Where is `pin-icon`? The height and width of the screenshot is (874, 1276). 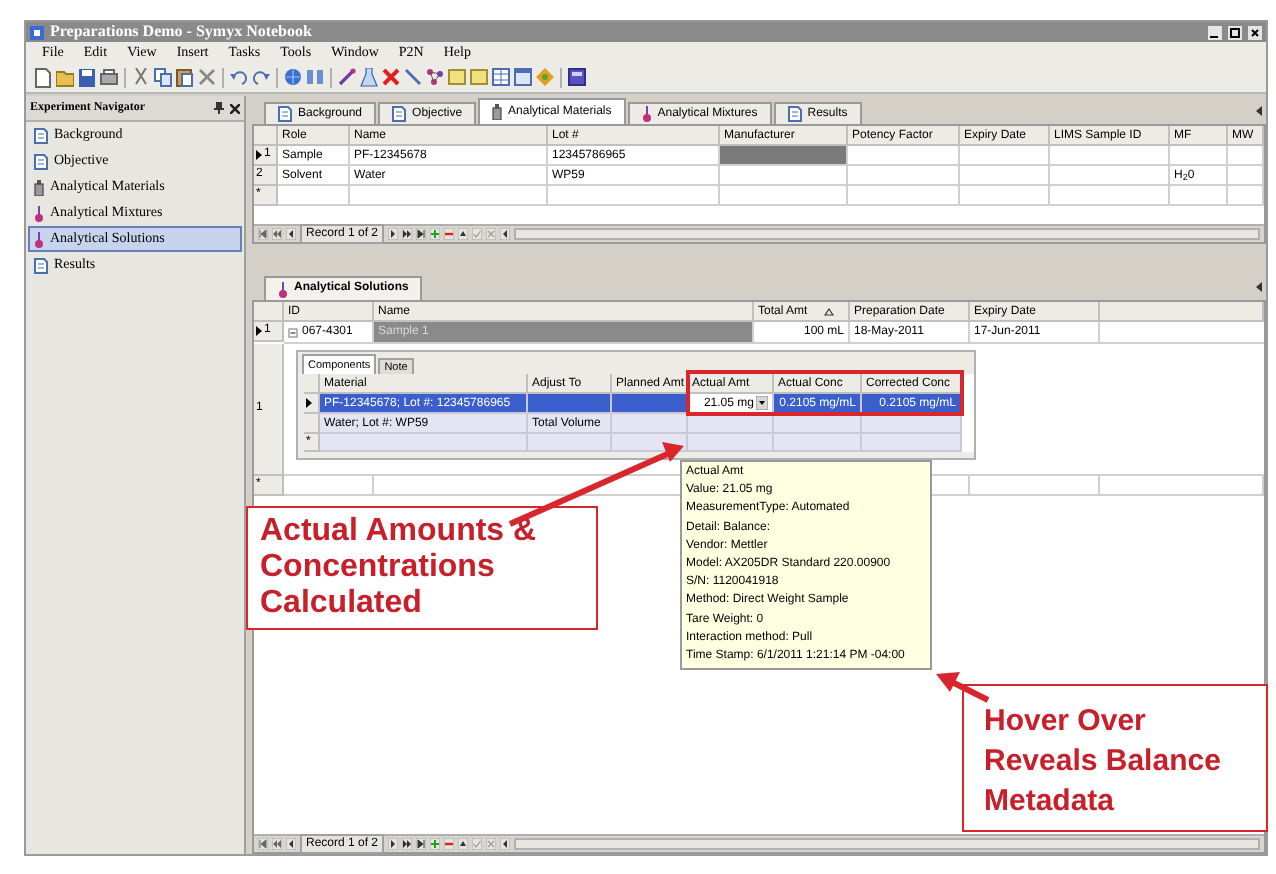
pin-icon is located at coordinates (219, 108).